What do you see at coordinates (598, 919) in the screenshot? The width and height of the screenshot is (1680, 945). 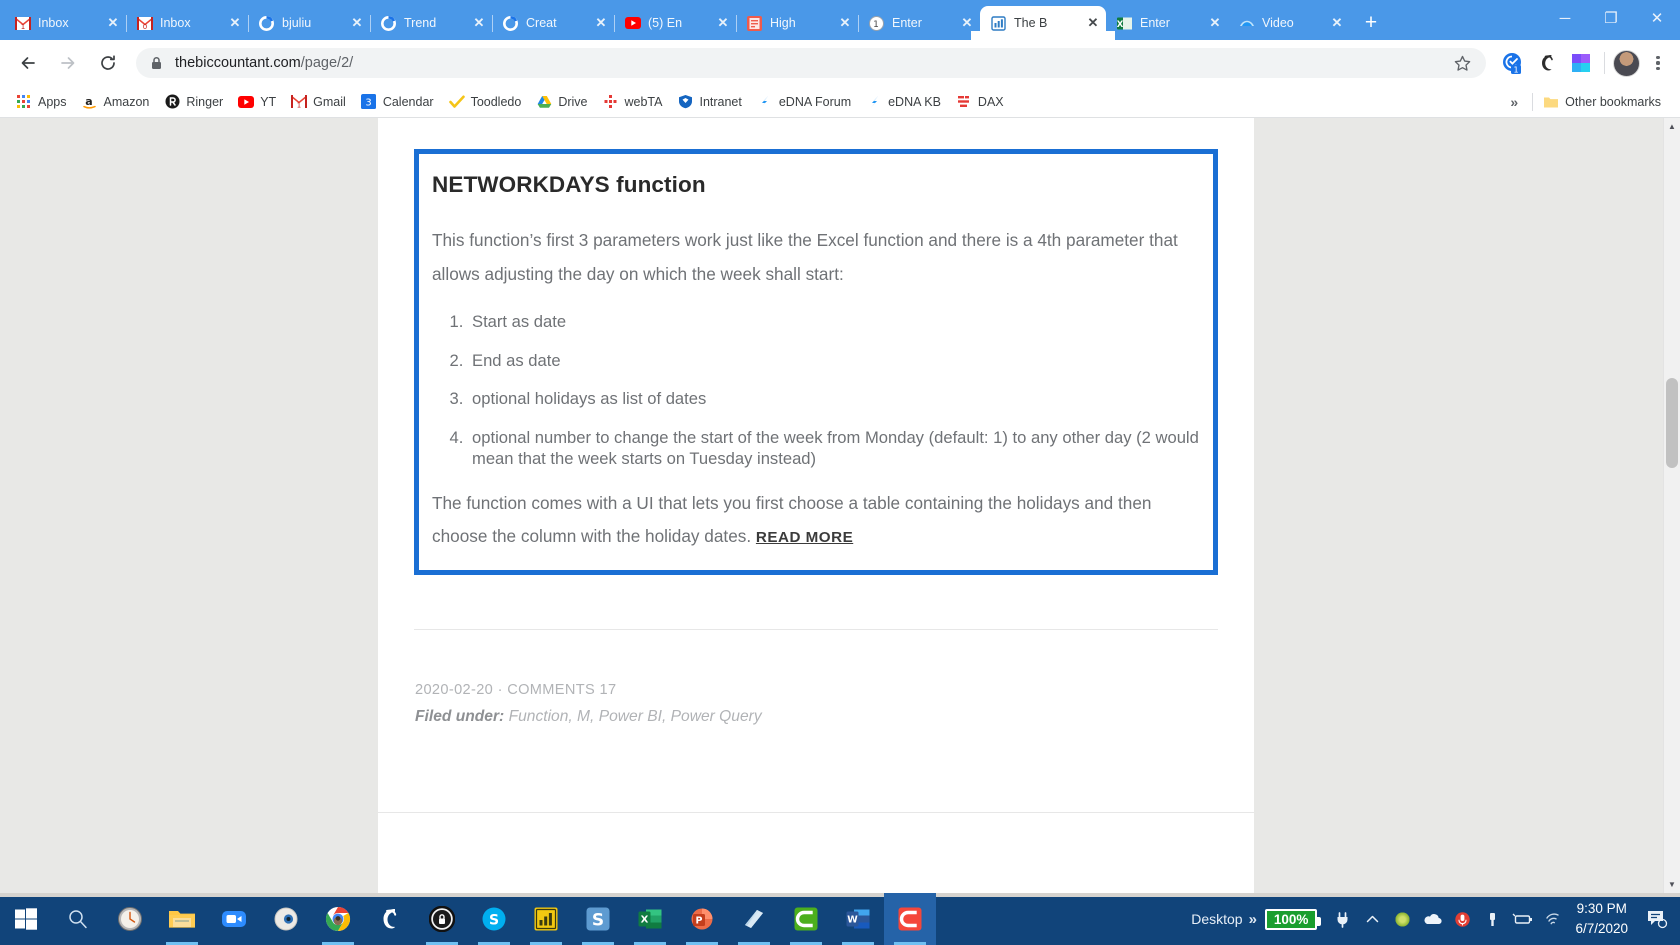 I see `taskbar-snagit-icon: S` at bounding box center [598, 919].